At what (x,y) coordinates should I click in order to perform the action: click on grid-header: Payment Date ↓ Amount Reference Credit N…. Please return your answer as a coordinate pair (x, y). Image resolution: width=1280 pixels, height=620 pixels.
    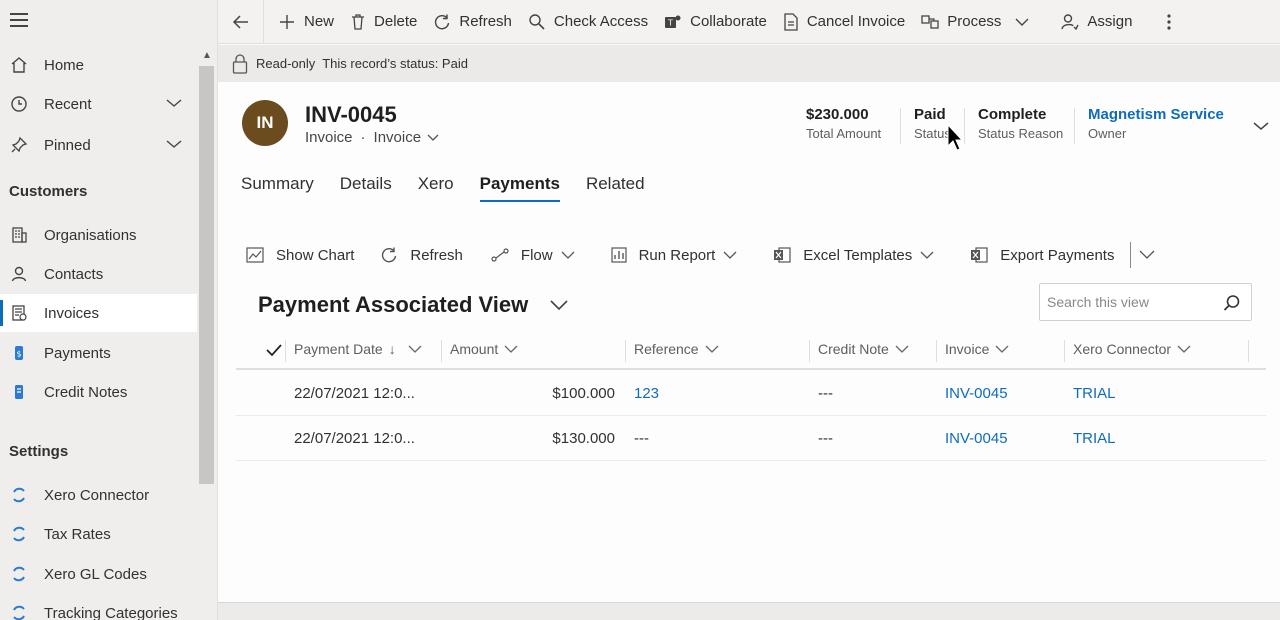
    Looking at the image, I should click on (751, 350).